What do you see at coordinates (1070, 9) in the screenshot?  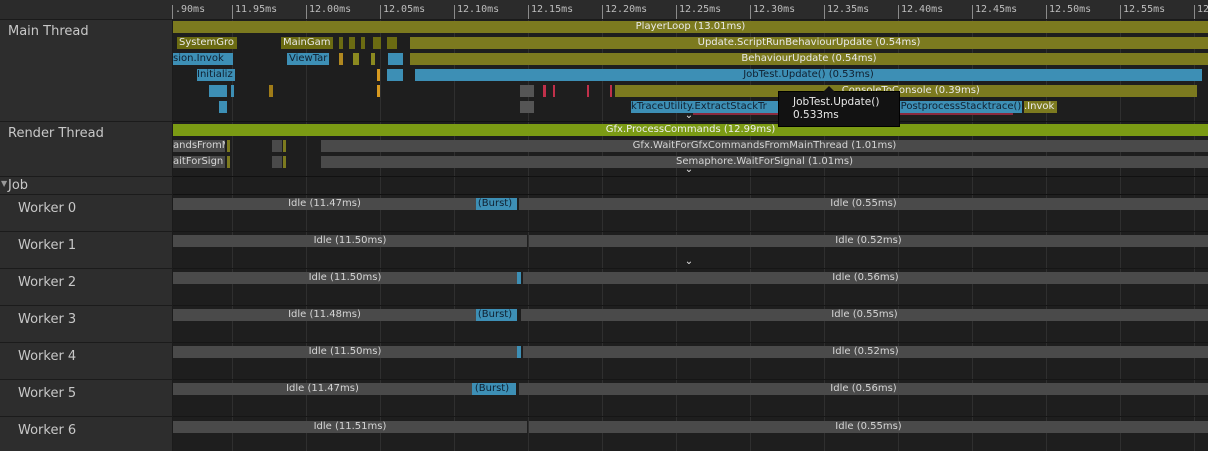 I see `ruler-tick-label: 12.50ms` at bounding box center [1070, 9].